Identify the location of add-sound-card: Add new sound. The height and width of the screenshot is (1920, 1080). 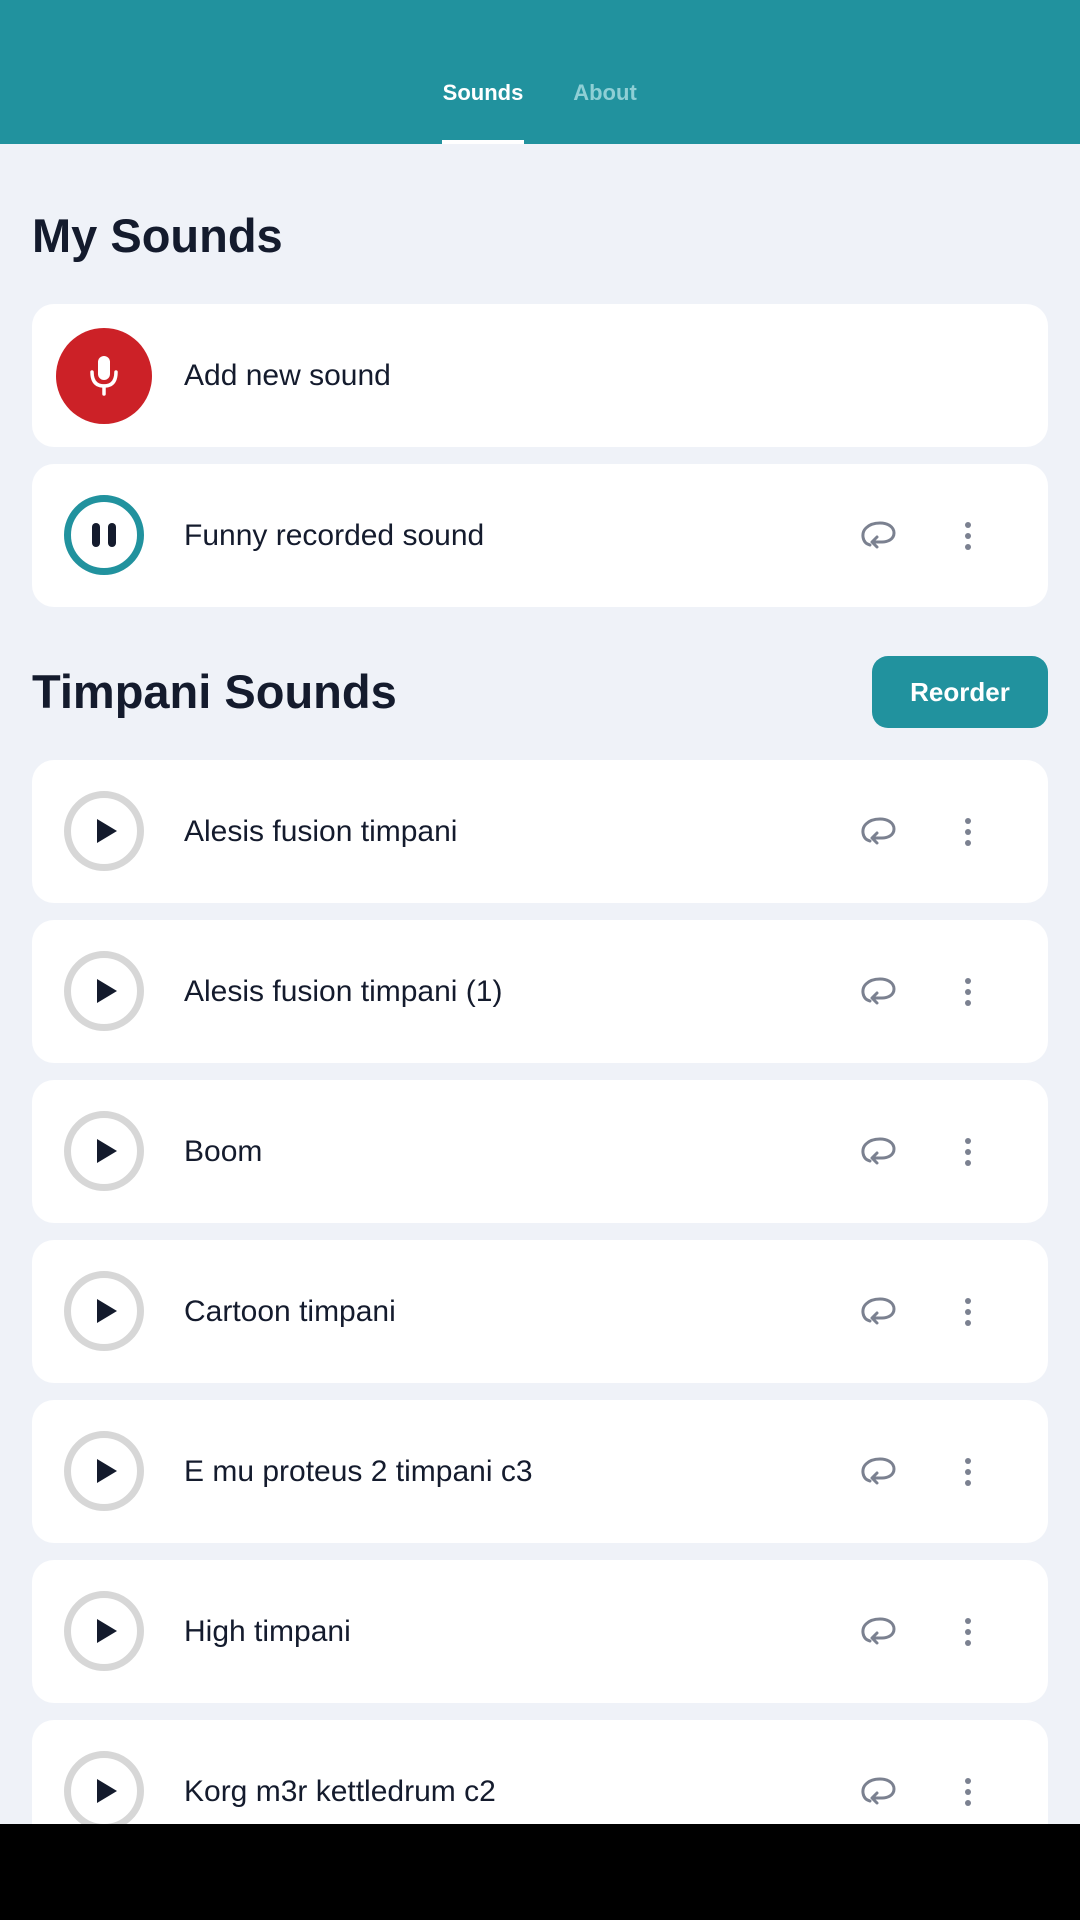
(540, 375).